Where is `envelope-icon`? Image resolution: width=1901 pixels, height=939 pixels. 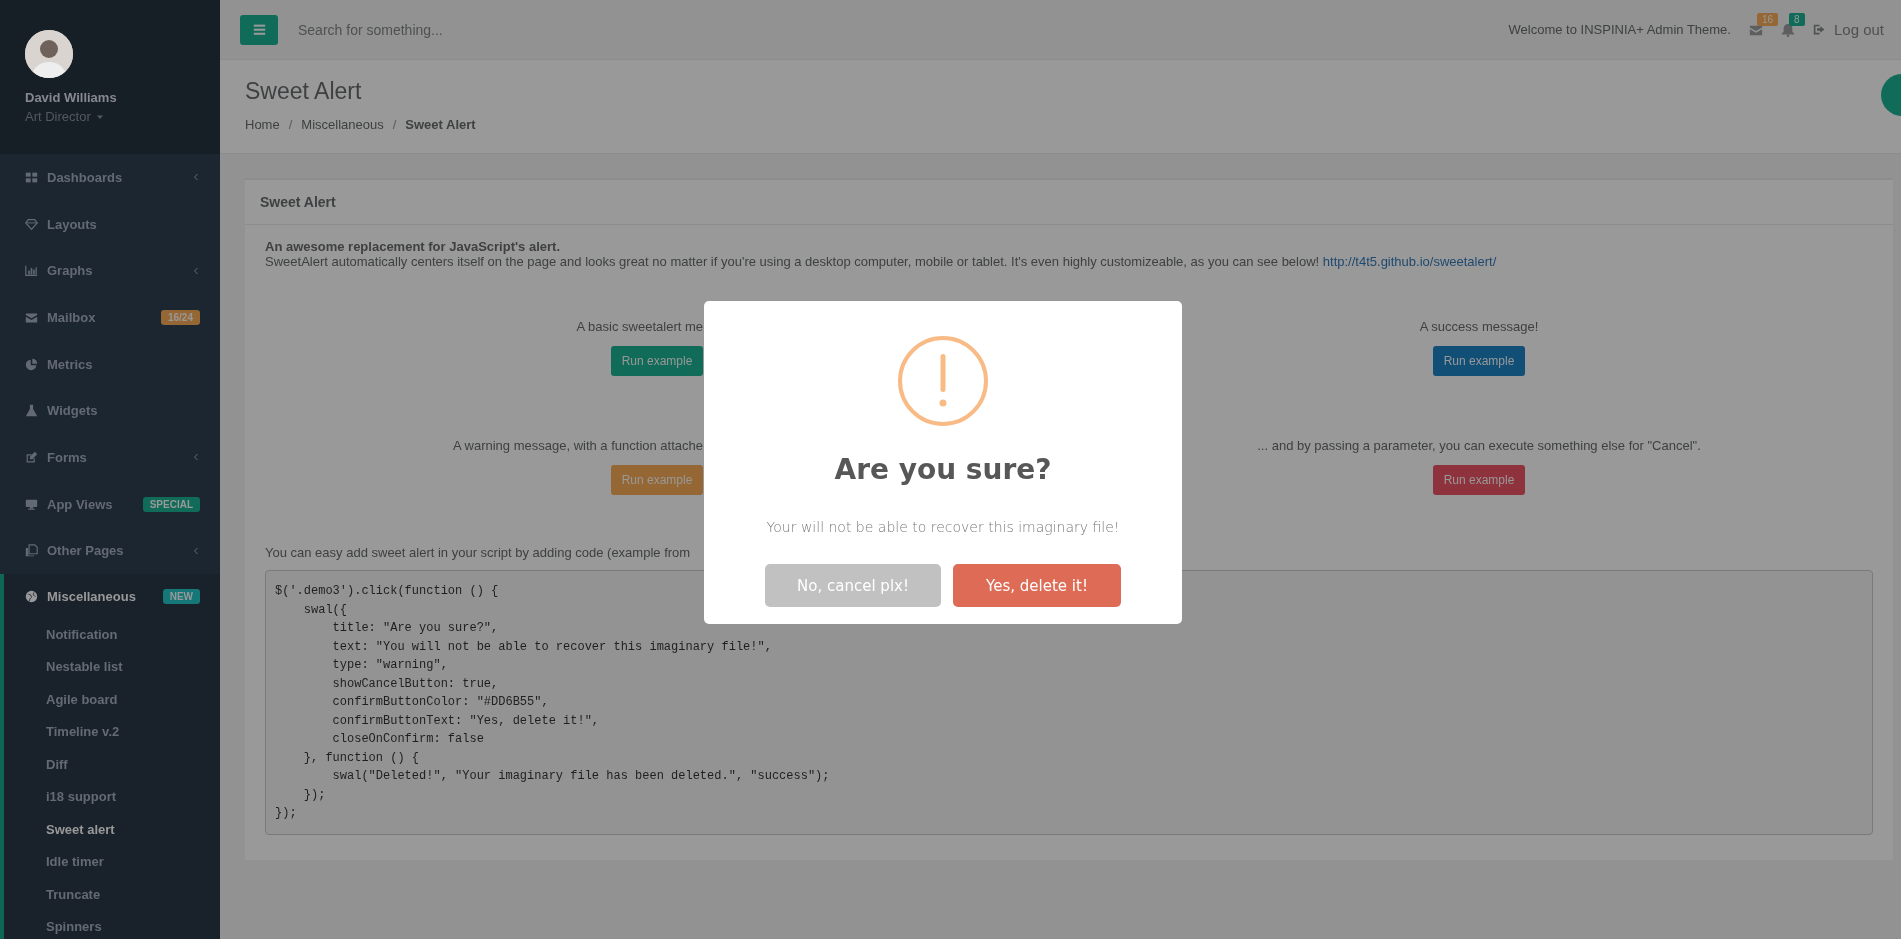
envelope-icon is located at coordinates (31, 317).